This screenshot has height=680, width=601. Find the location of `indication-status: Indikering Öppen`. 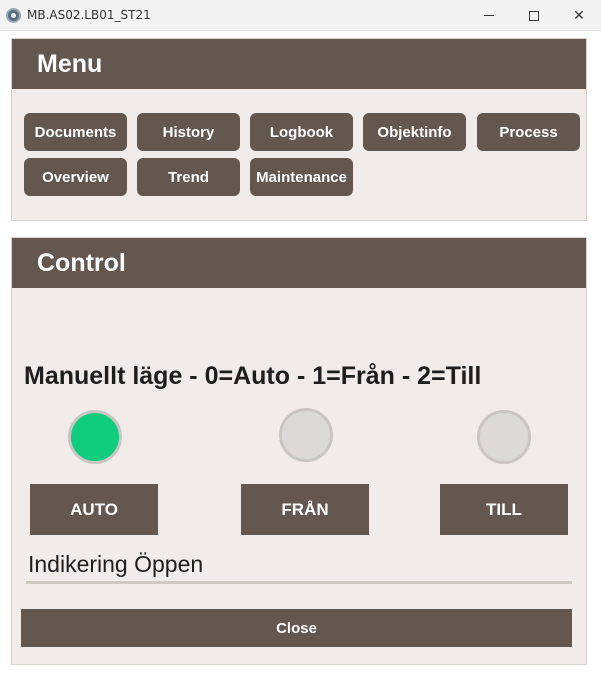

indication-status: Indikering Öppen is located at coordinates (116, 564).